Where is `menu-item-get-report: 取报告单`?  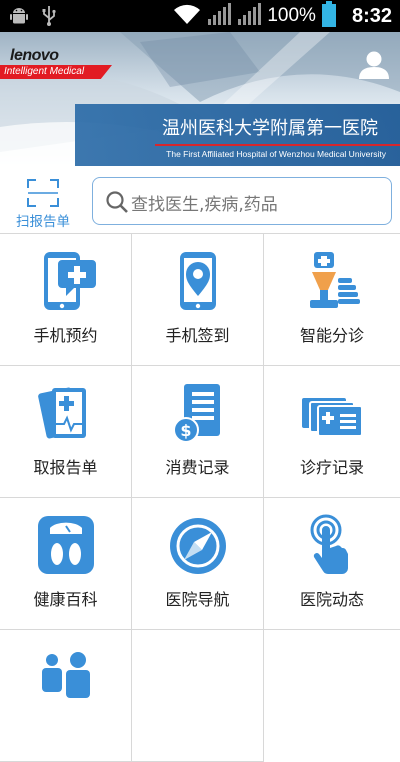 menu-item-get-report: 取报告单 is located at coordinates (66, 432).